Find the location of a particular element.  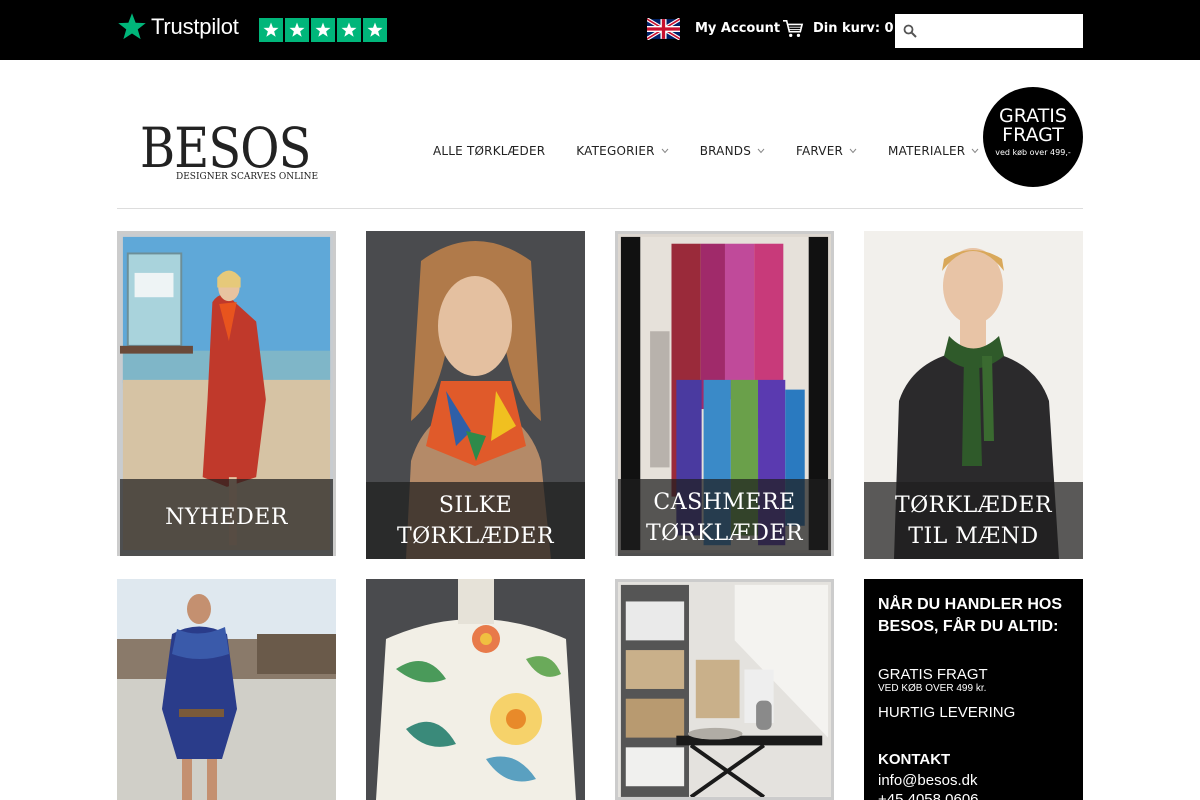

trustpilot-logo: Trustpilot is located at coordinates (178, 27).